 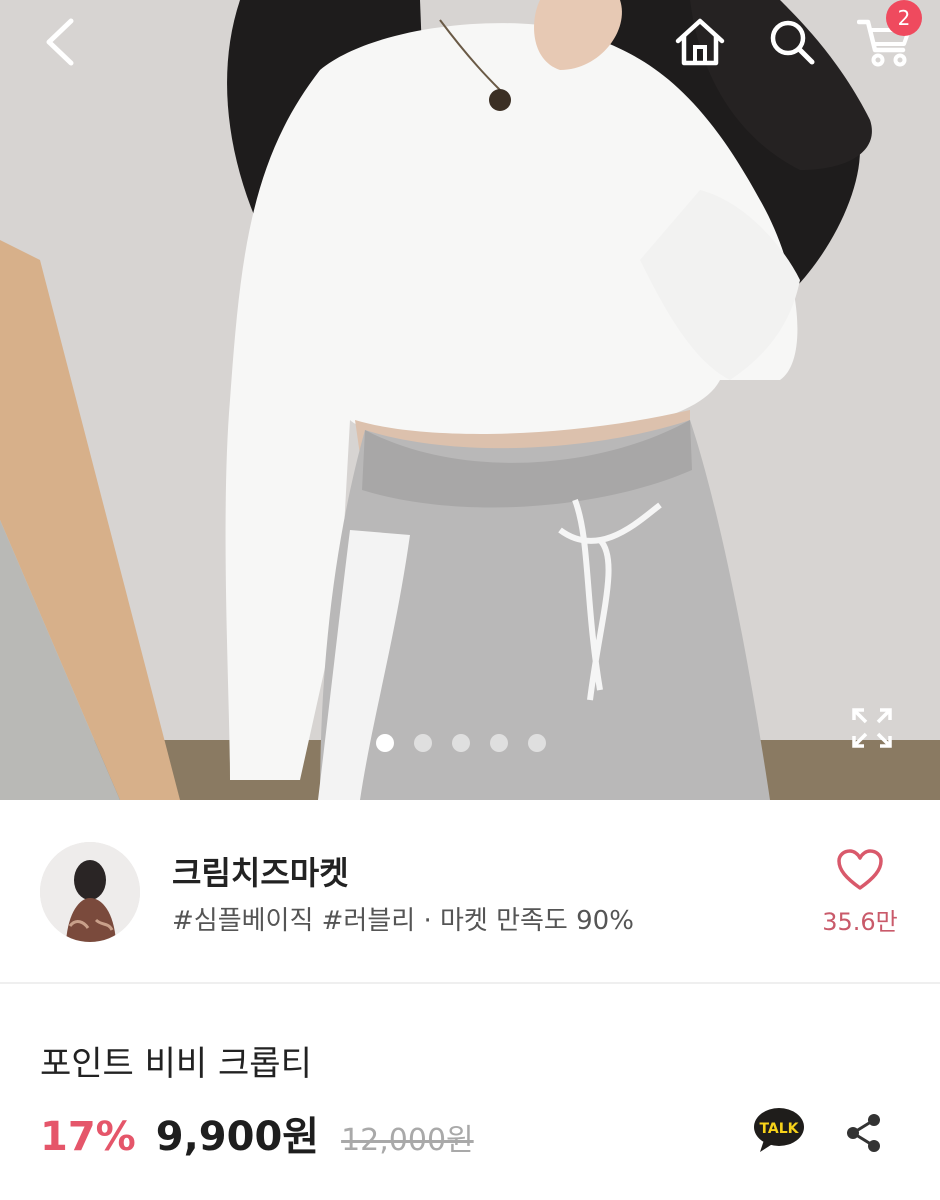 I want to click on seller-avatar, so click(x=90, y=892).